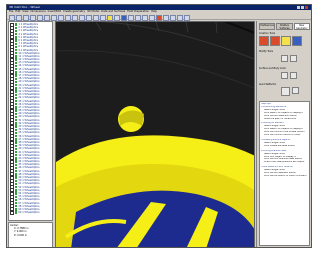 The width and height of the screenshot is (320, 255). What do you see at coordinates (306, 7) in the screenshot?
I see `close-icon` at bounding box center [306, 7].